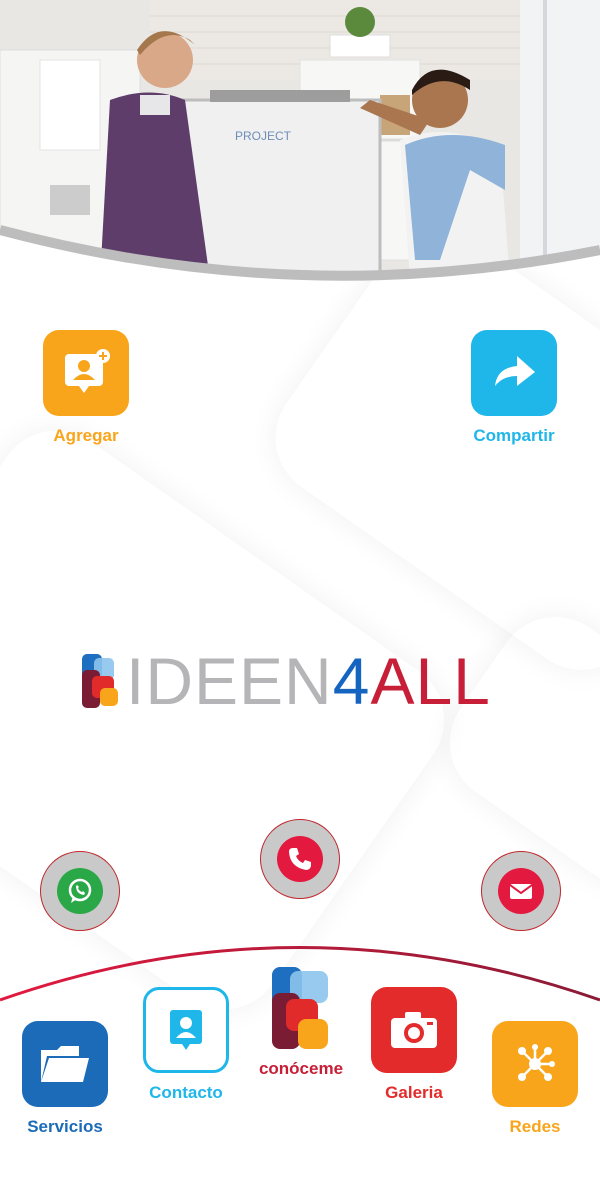 Image resolution: width=600 pixels, height=1200 pixels. I want to click on network-icon, so click(536, 1062).